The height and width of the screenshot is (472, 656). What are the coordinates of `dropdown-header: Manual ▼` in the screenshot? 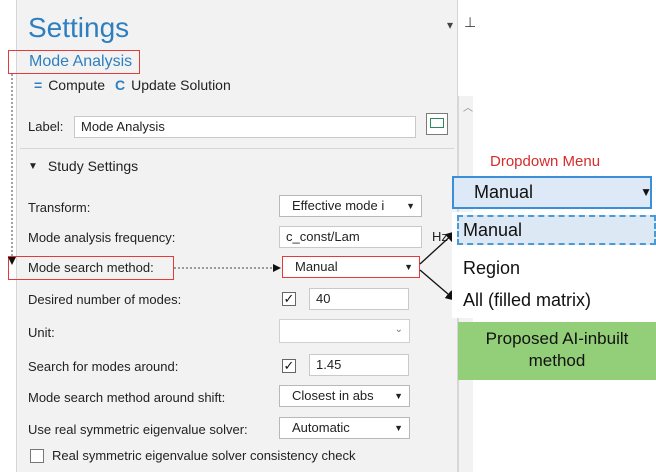 It's located at (552, 192).